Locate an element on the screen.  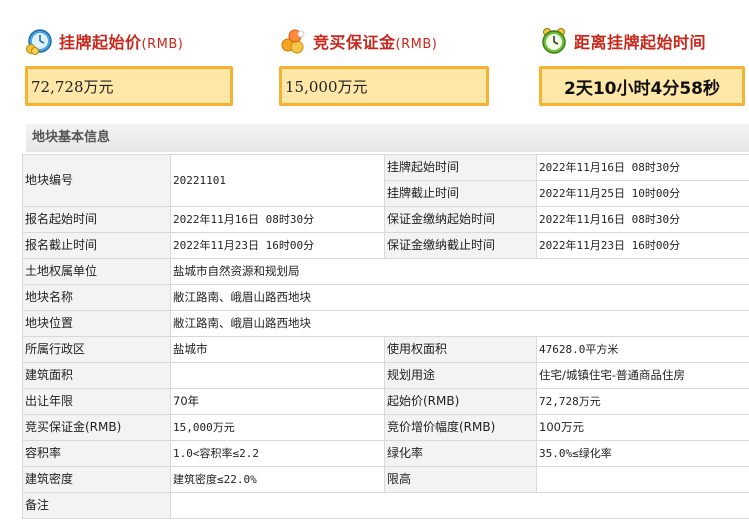
deposit-end-value: 2022年11月23日 16时00分 is located at coordinates (642, 245).